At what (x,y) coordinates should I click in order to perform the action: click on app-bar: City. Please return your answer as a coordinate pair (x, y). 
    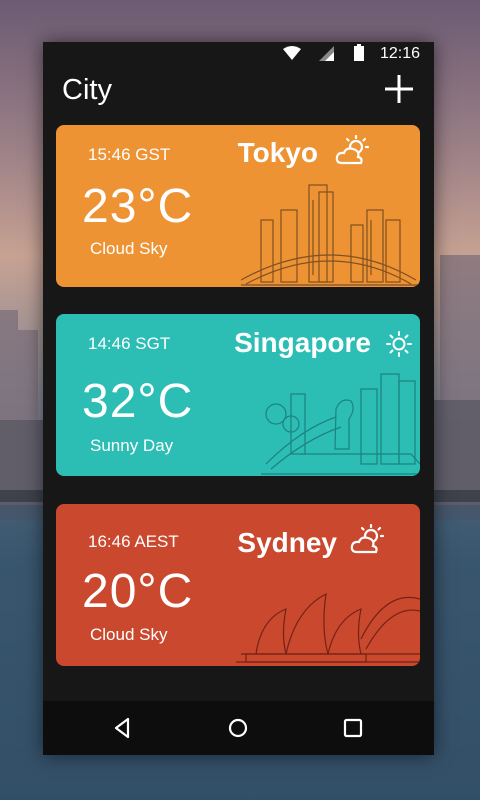
    Looking at the image, I should click on (238, 96).